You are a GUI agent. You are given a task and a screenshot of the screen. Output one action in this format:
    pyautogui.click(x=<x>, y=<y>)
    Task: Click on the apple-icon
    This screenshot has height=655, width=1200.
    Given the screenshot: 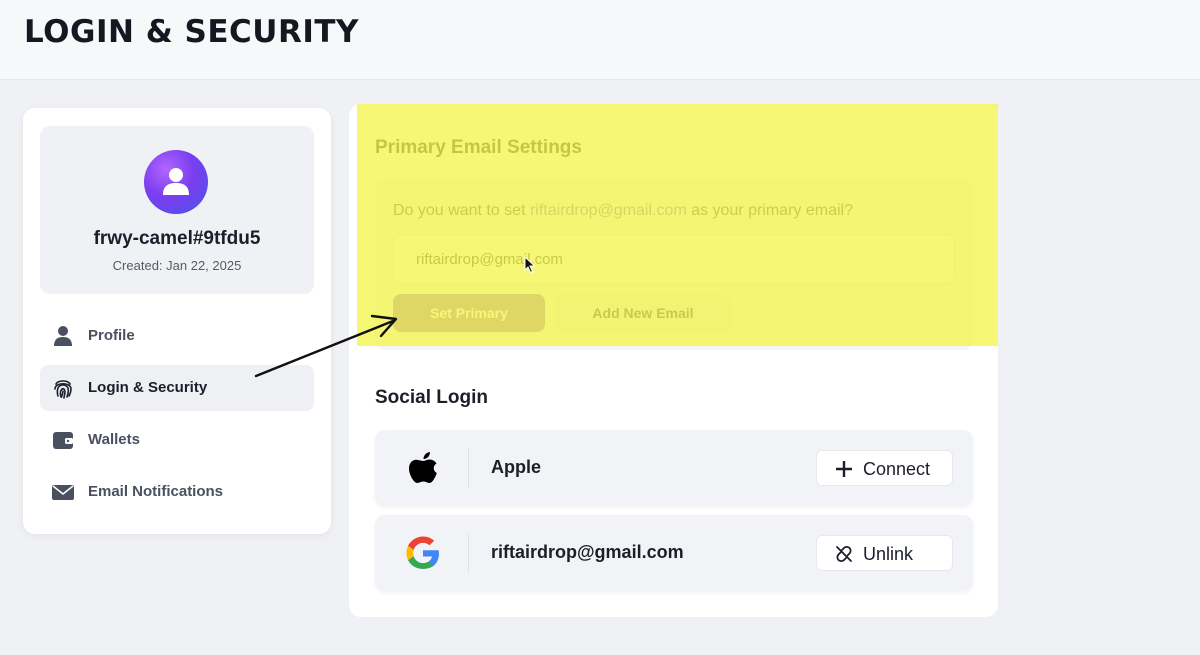 What is the action you would take?
    pyautogui.click(x=423, y=467)
    